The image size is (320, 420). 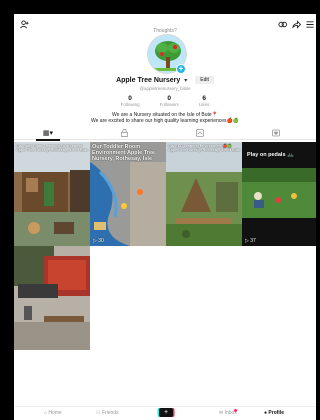 I want to click on profile-stats: 0 Following 0 Followers 6 Likes, so click(x=165, y=101).